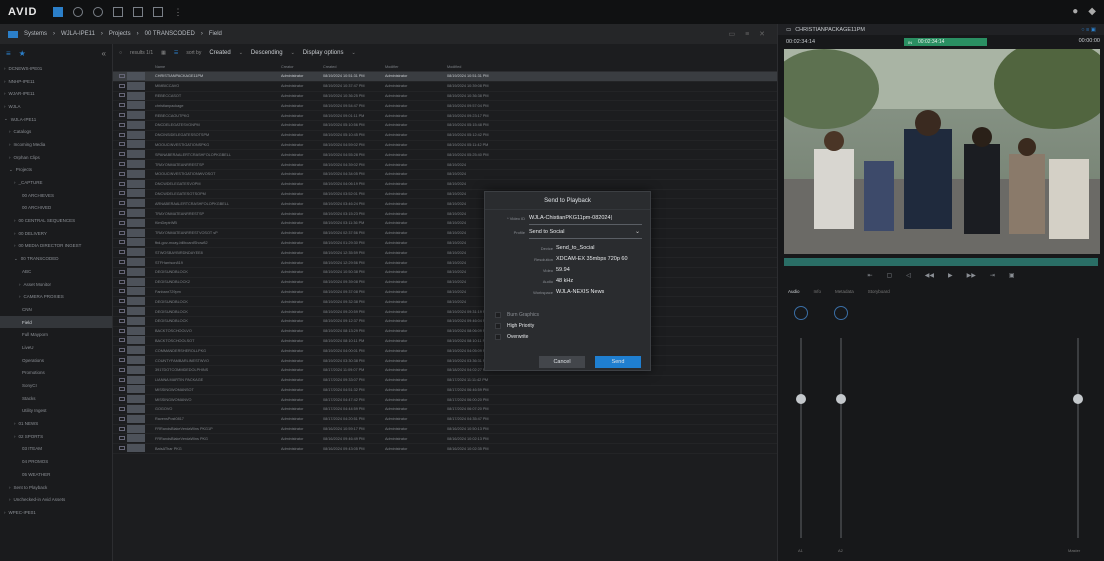 The width and height of the screenshot is (1104, 561). What do you see at coordinates (56, 322) in the screenshot?
I see `sidebar-item: Field` at bounding box center [56, 322].